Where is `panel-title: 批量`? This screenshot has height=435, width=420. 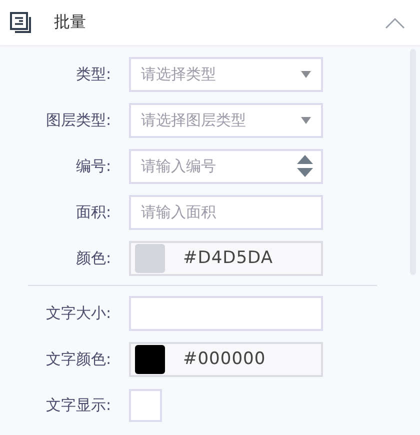 panel-title: 批量 is located at coordinates (70, 22).